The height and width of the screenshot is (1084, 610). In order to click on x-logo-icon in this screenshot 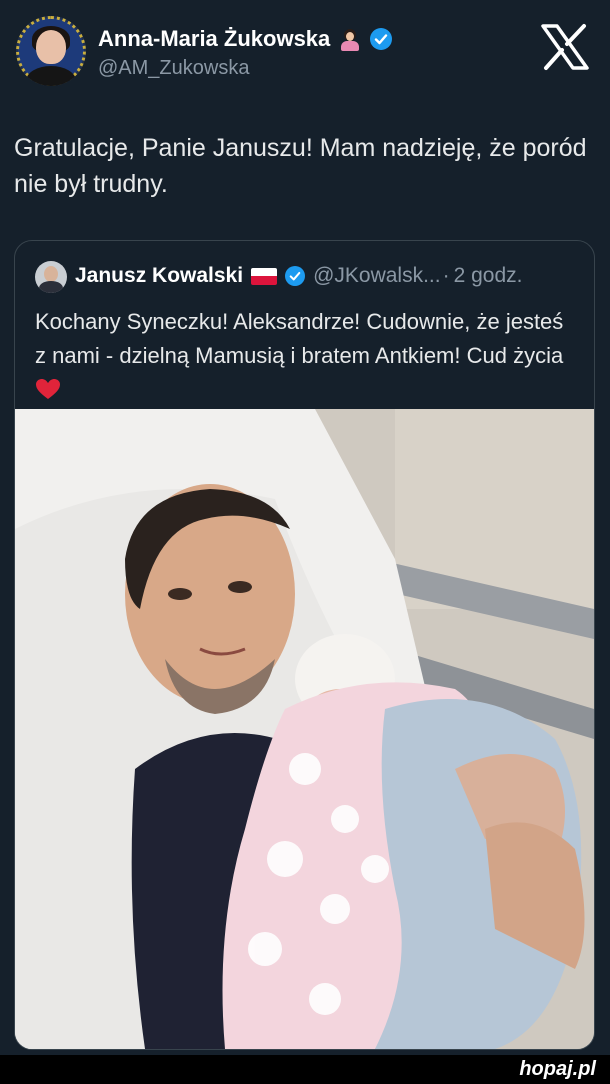, I will do `click(565, 47)`.